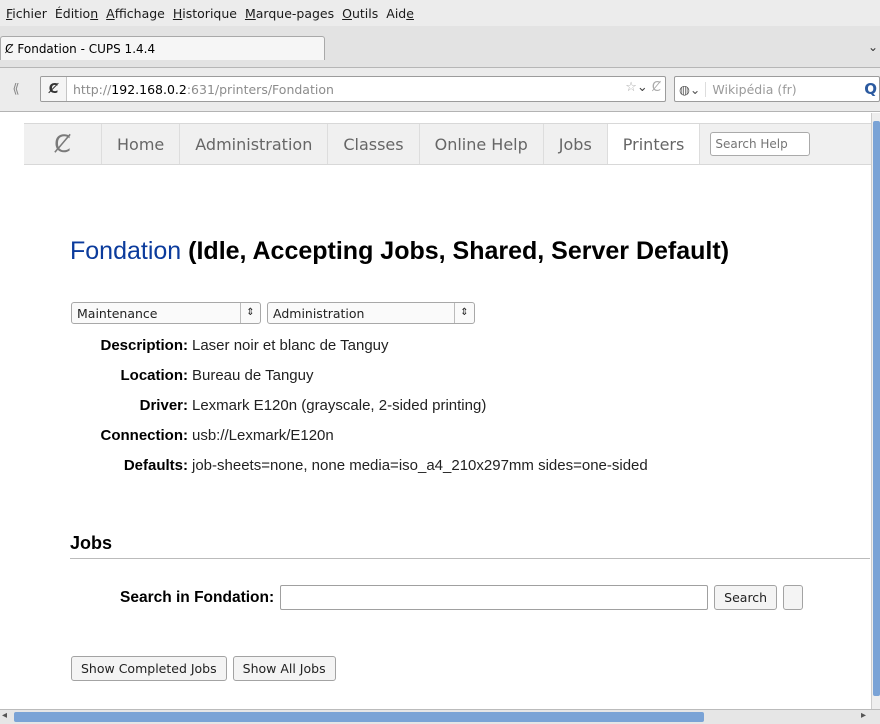 This screenshot has height=724, width=880. I want to click on help-search, so click(755, 144).